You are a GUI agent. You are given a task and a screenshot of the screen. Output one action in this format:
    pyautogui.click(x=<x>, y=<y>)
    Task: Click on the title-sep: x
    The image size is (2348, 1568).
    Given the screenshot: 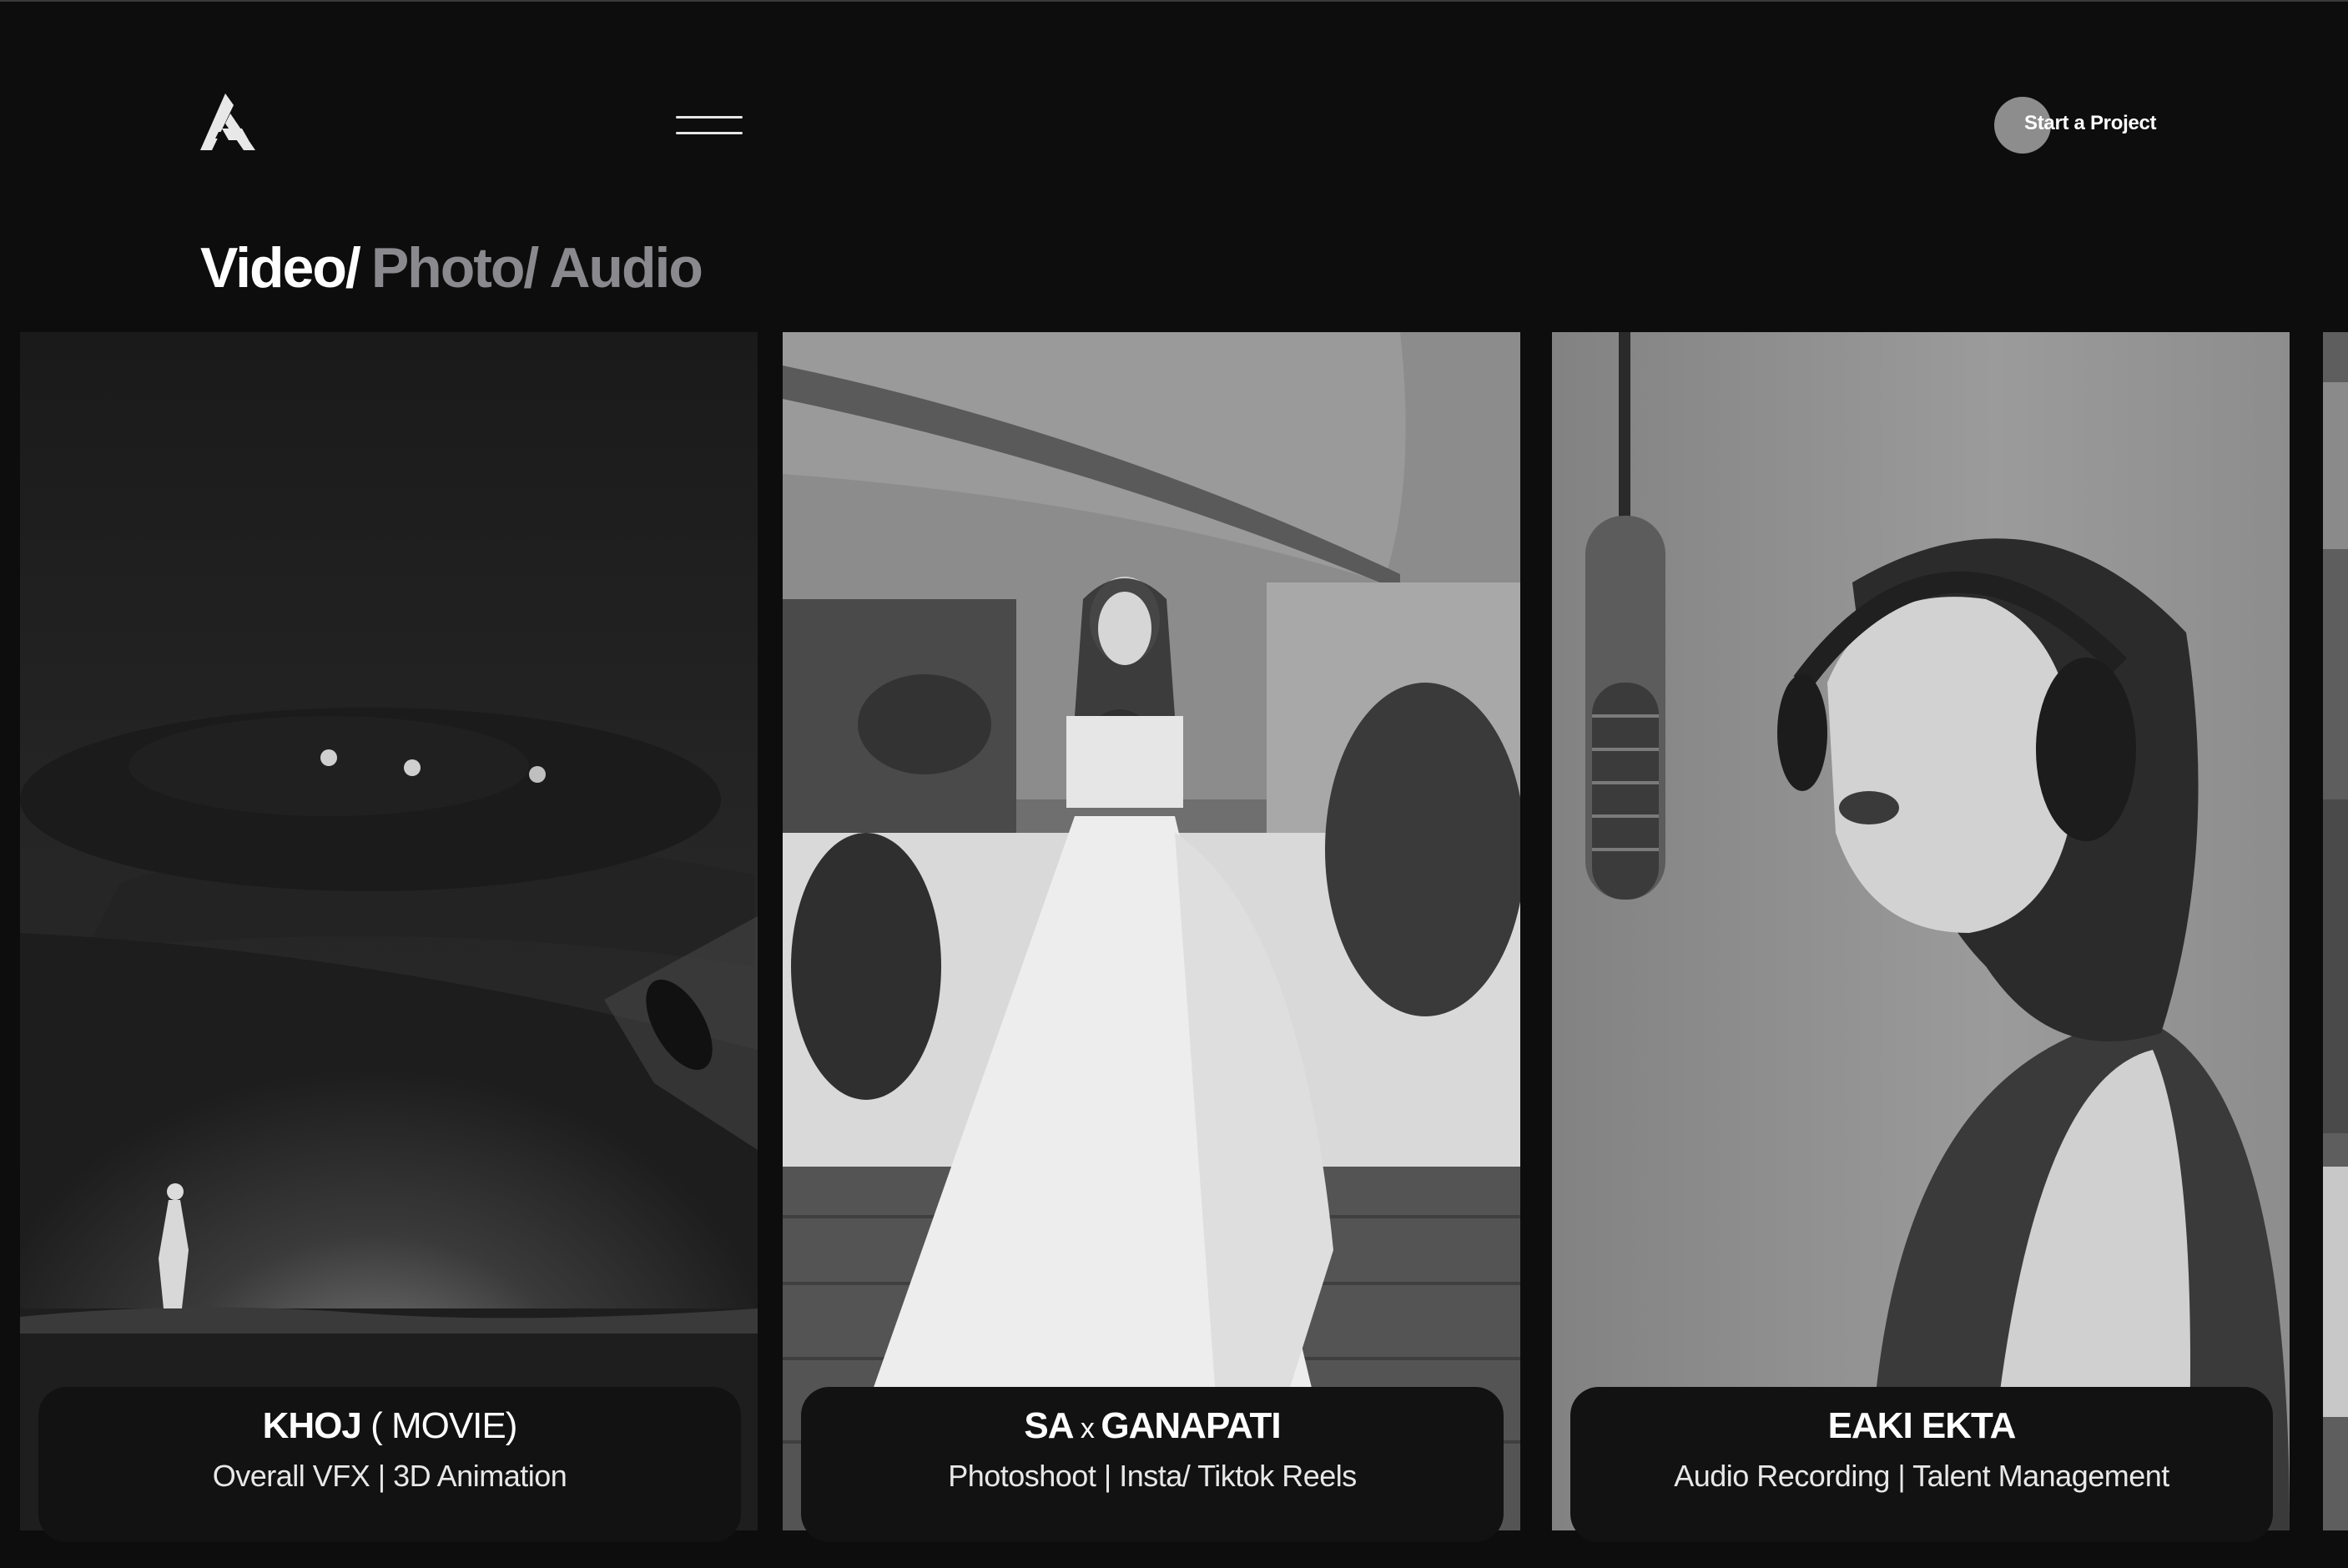 What is the action you would take?
    pyautogui.click(x=1087, y=1428)
    